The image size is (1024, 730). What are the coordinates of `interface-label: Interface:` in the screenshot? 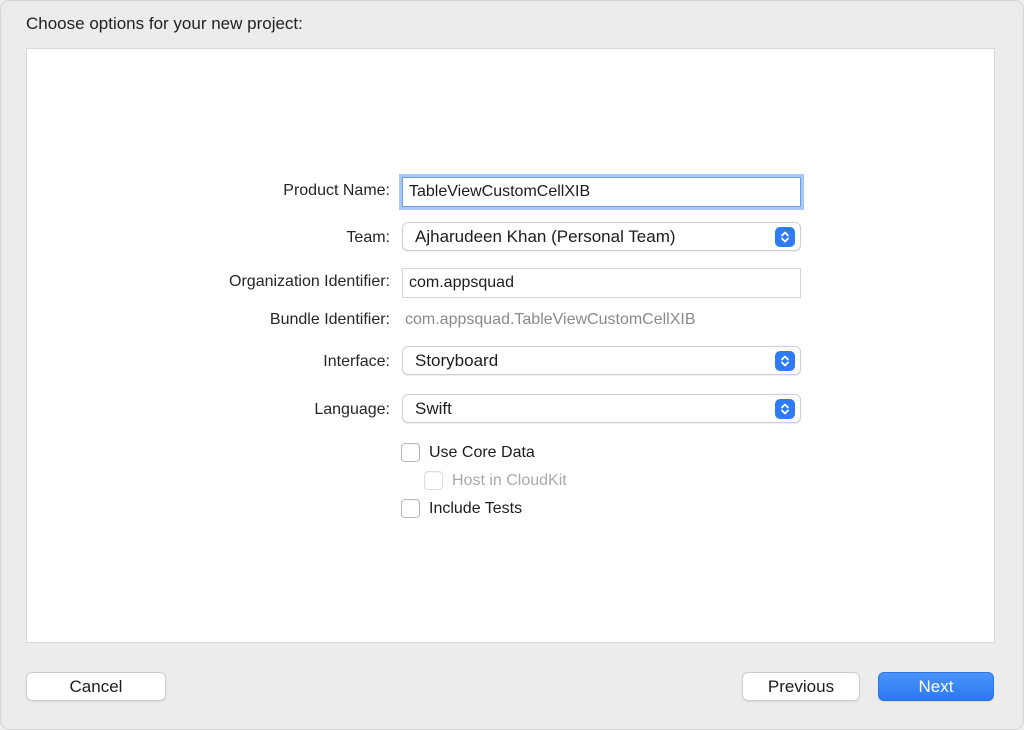 It's located at (356, 361).